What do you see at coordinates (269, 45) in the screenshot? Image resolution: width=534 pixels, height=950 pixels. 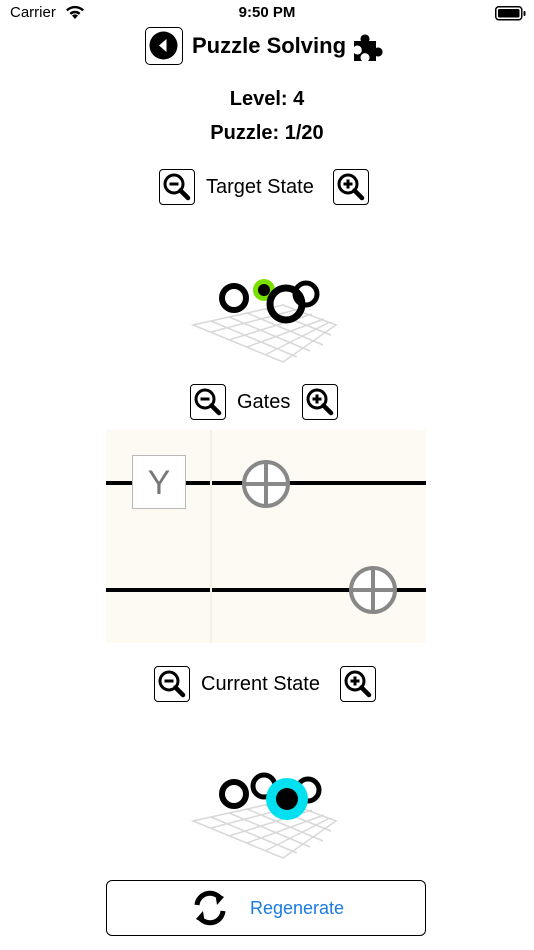 I see `page-title: Puzzle Solving` at bounding box center [269, 45].